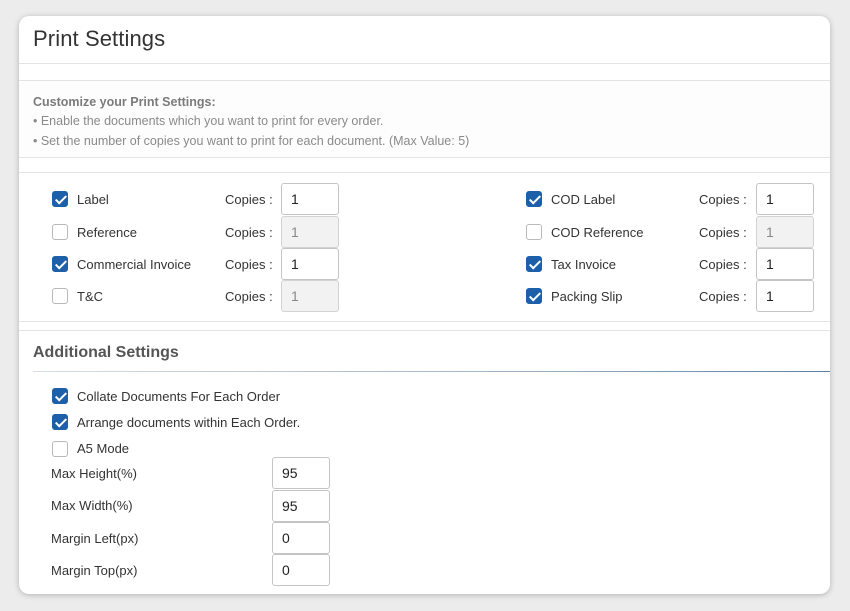 The height and width of the screenshot is (611, 850). Describe the element at coordinates (431, 371) in the screenshot. I see `additional-settings-underline` at that location.